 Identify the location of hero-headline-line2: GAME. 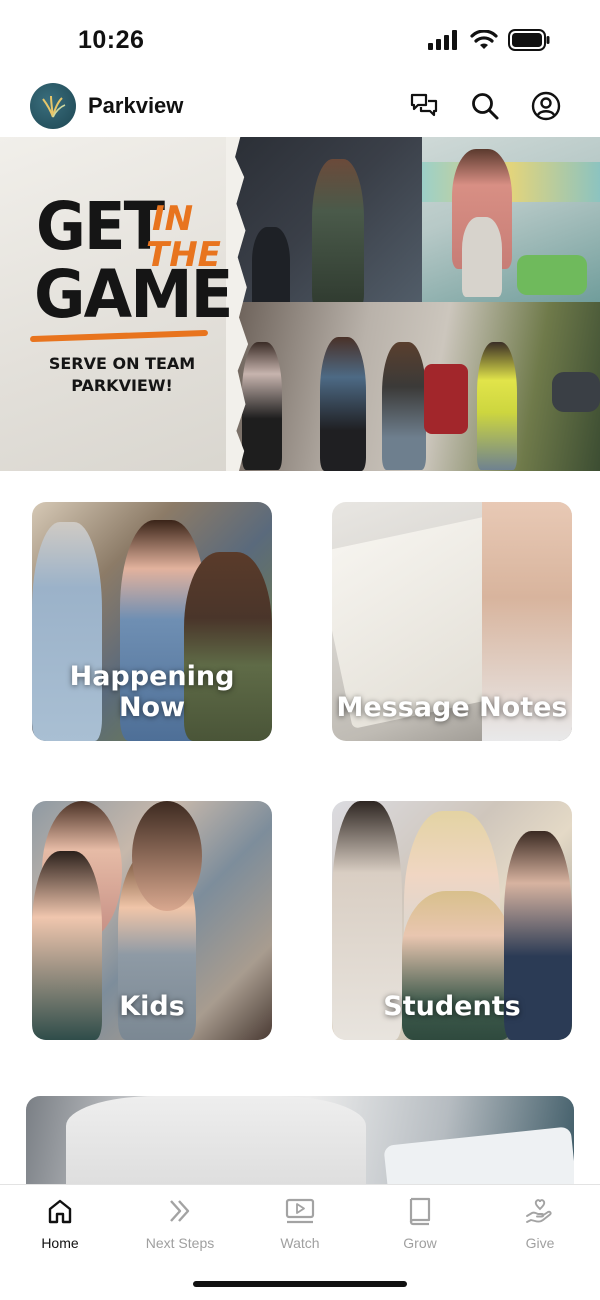
(134, 294).